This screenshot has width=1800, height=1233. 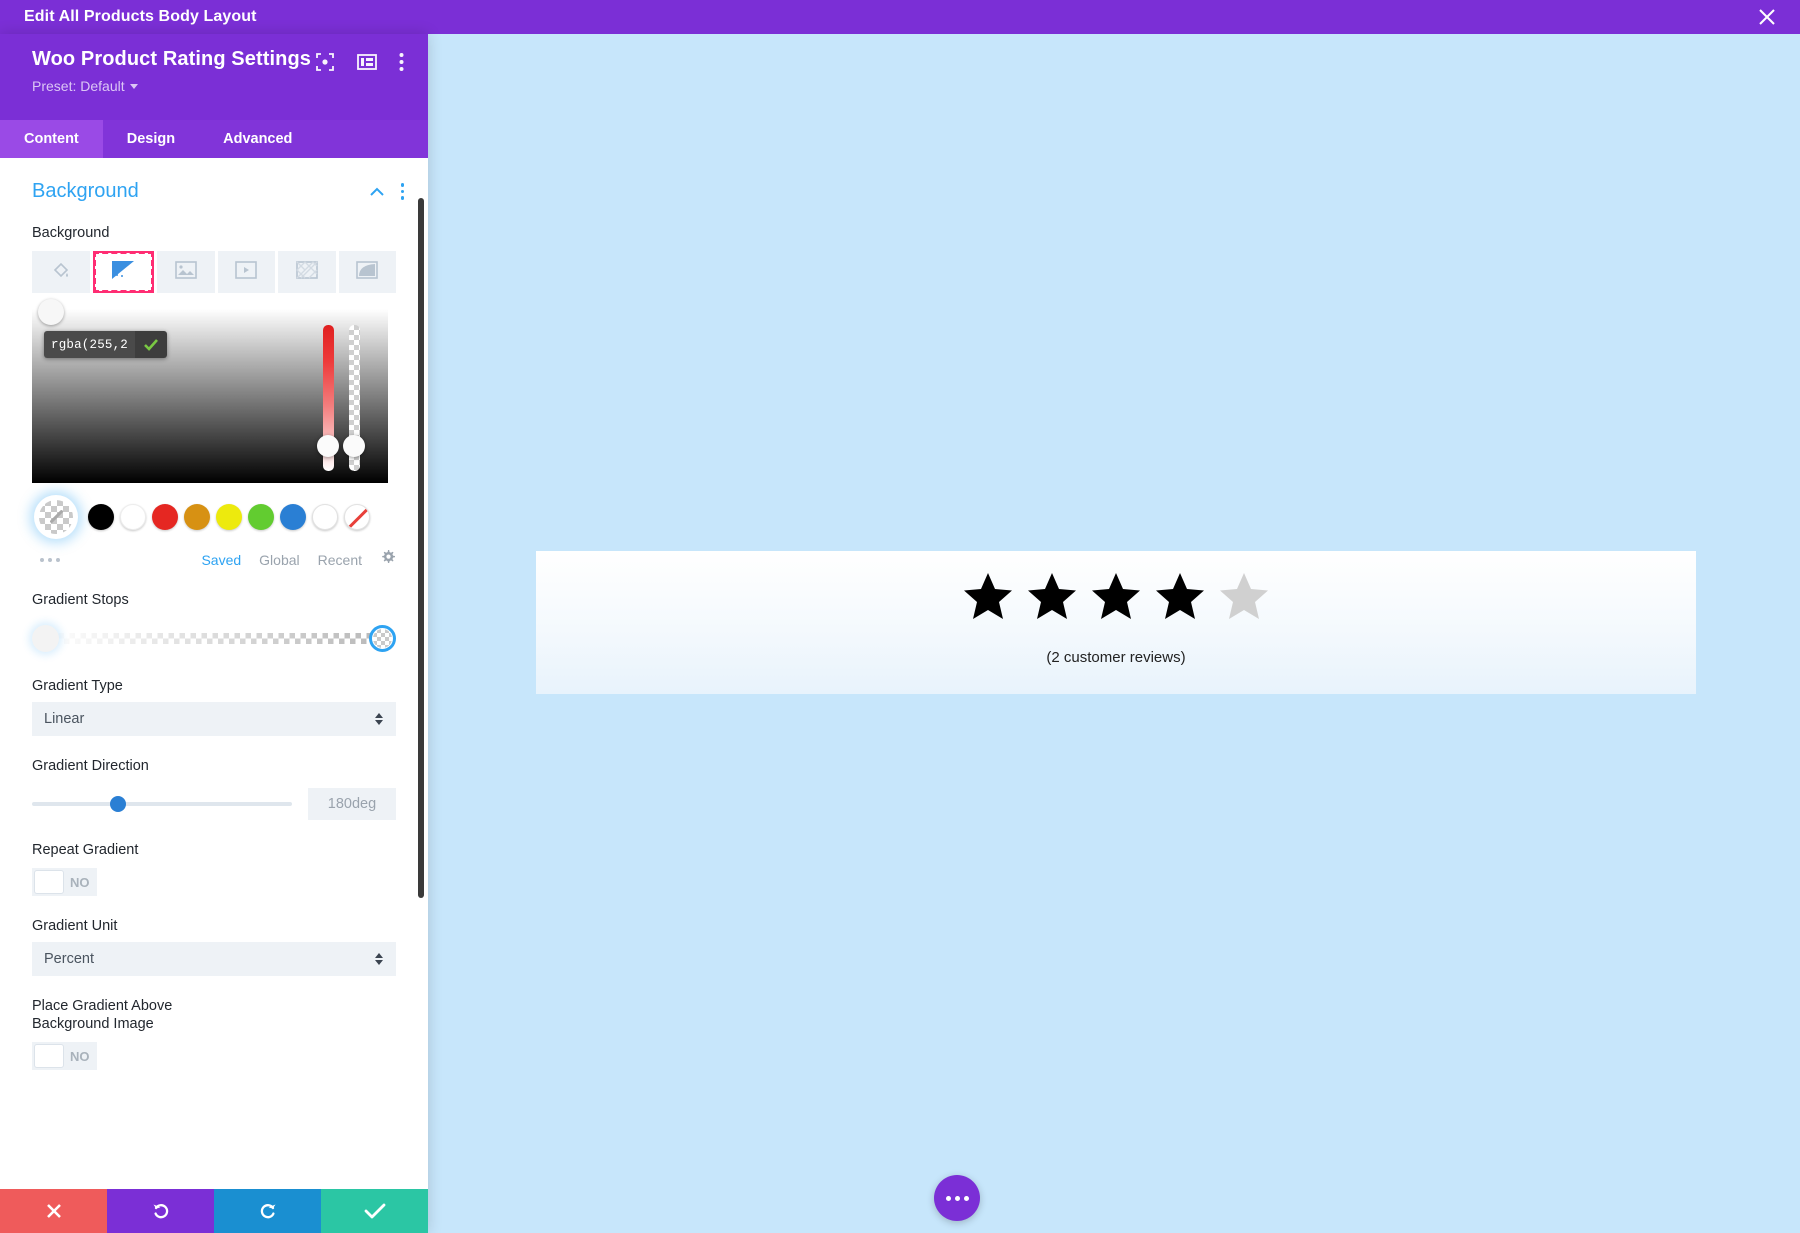 I want to click on color-picker: rgba(255,2, so click(x=214, y=391).